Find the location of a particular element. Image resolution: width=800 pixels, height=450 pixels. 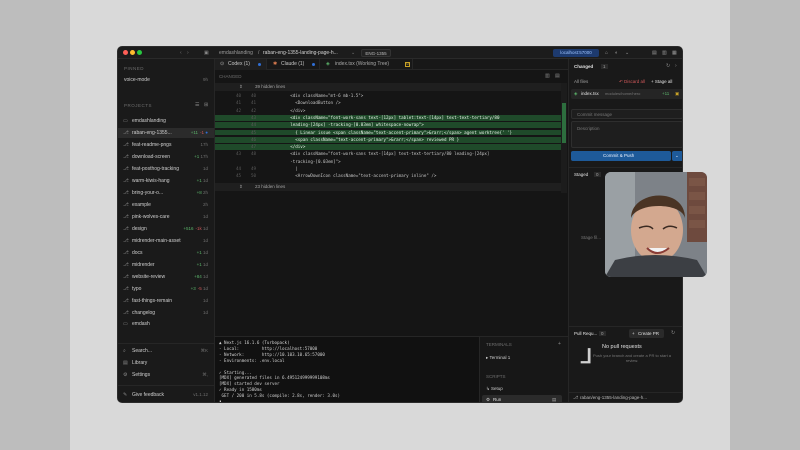

stop-icon: ▤ is located at coordinates (554, 399).